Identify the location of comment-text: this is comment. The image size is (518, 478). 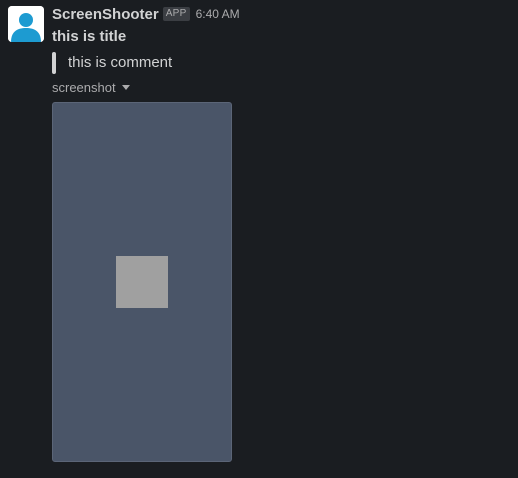
(120, 62).